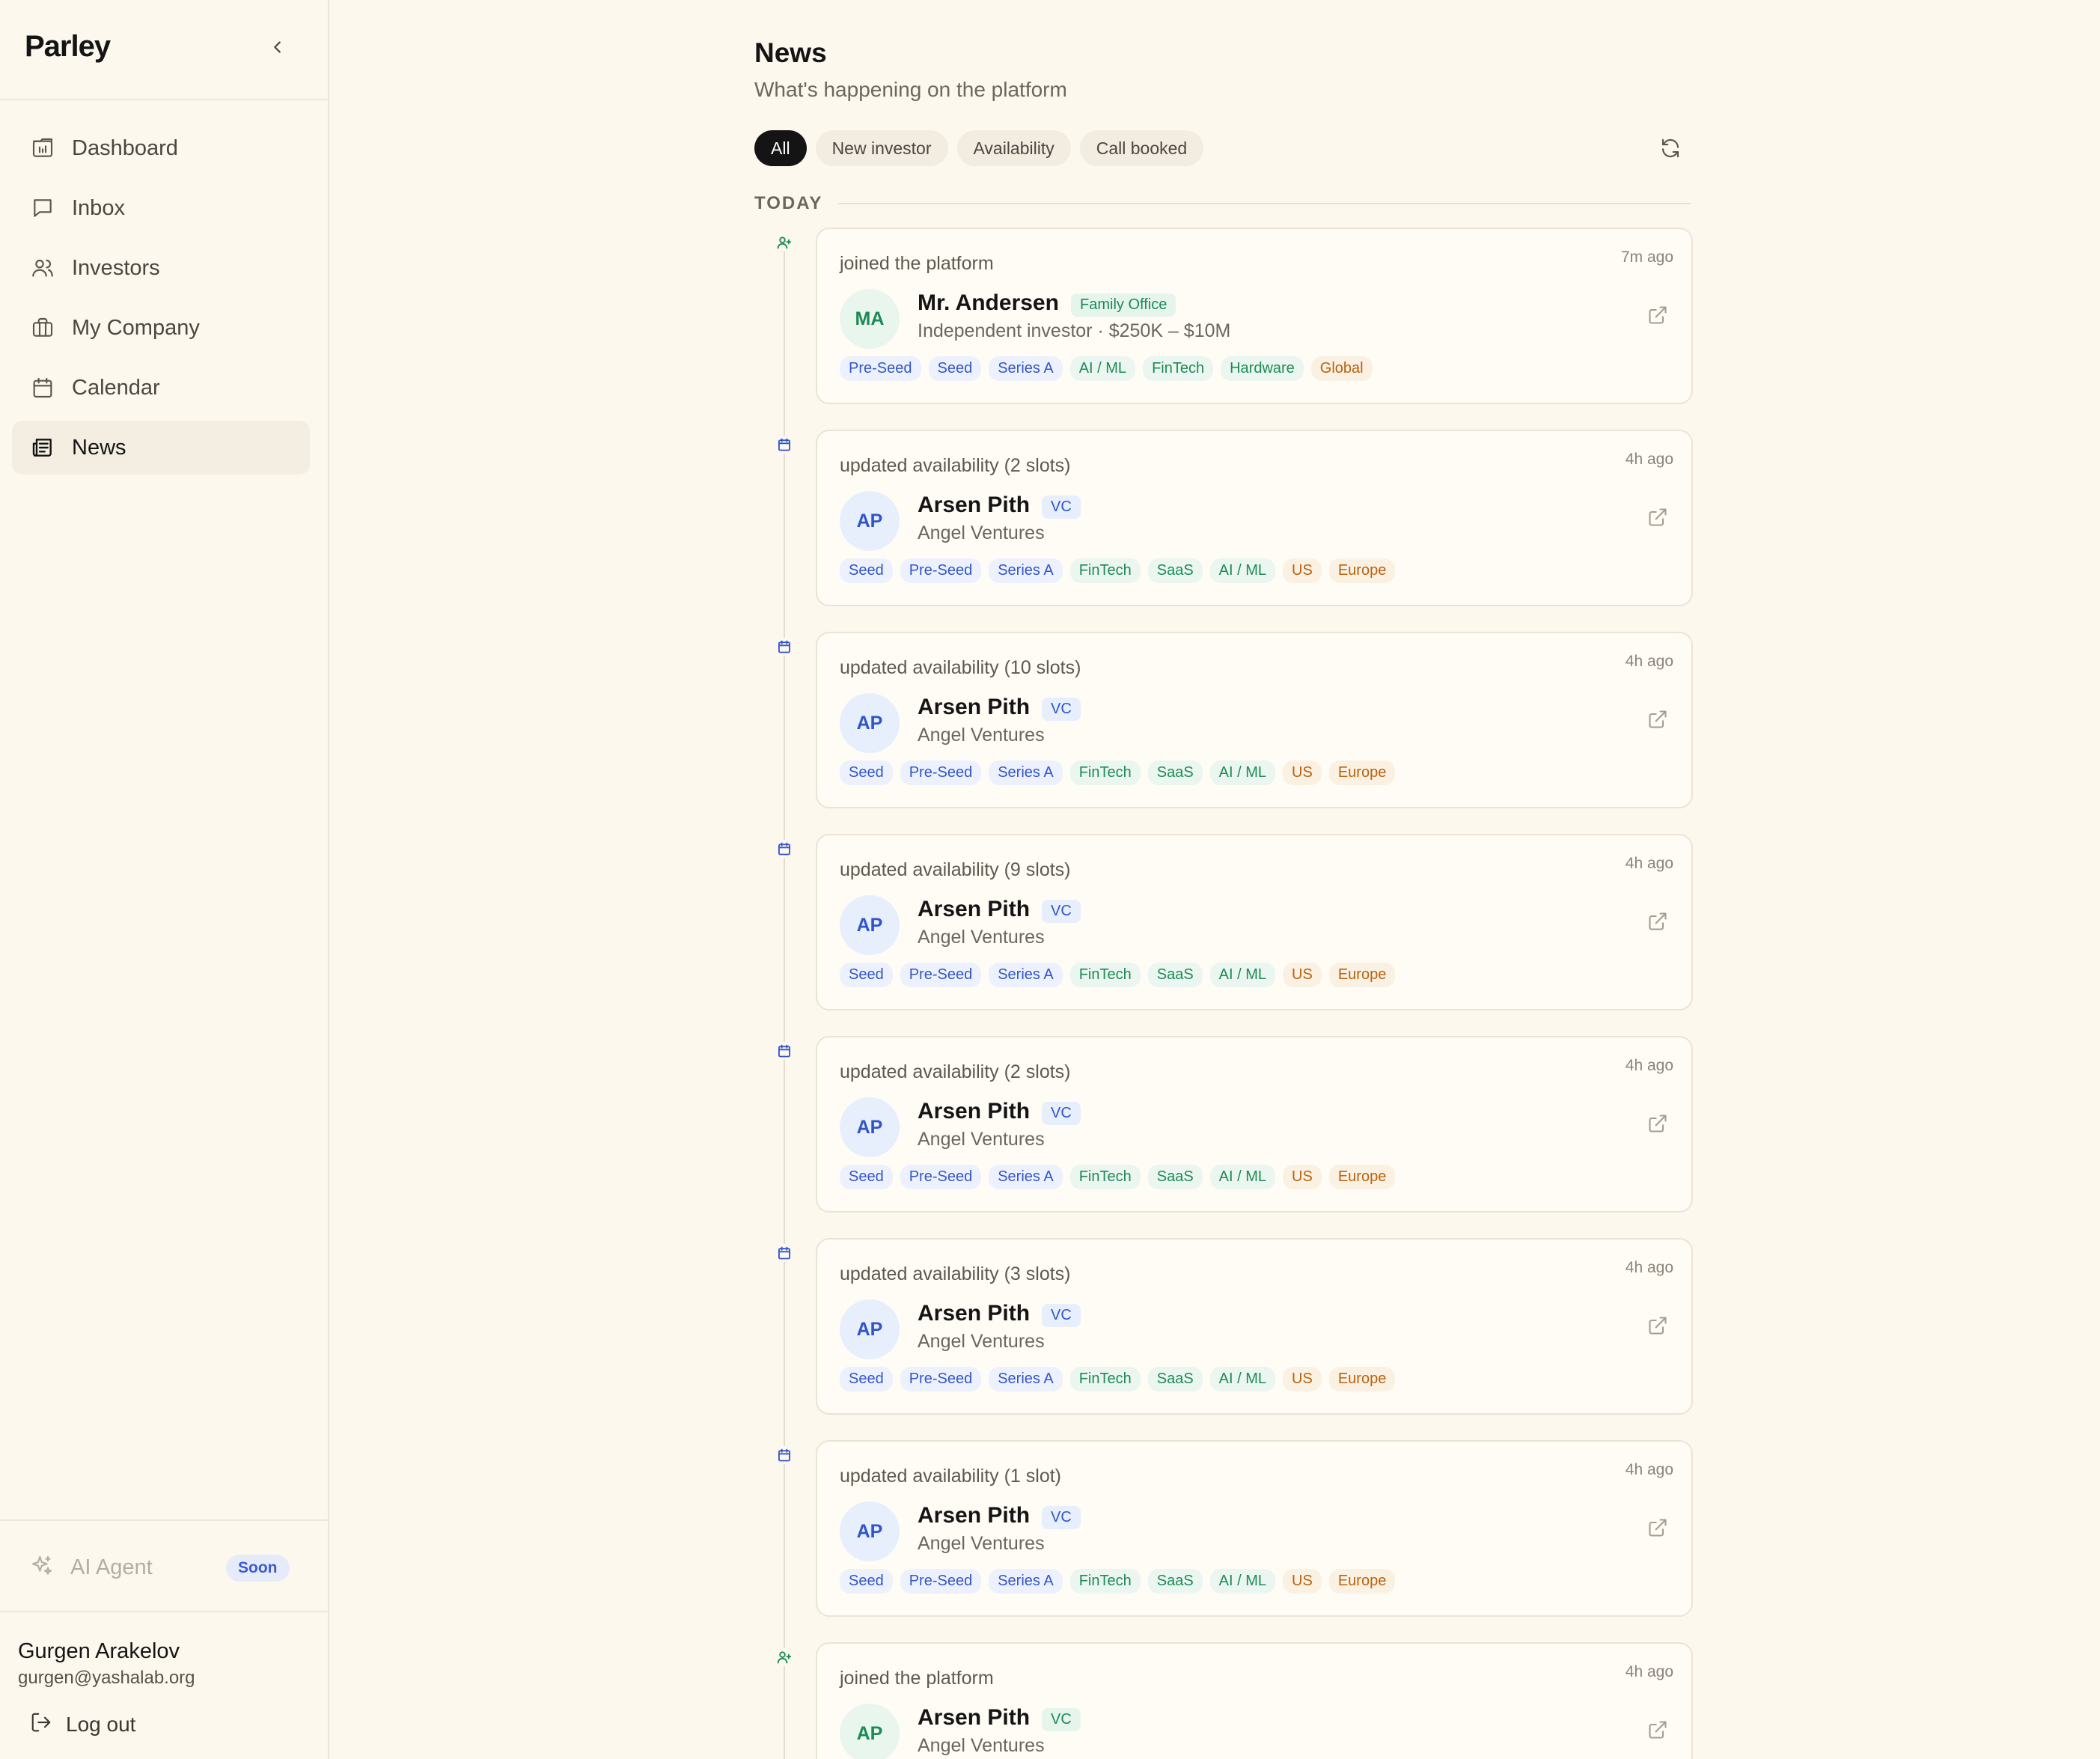 This screenshot has width=2100, height=1759. What do you see at coordinates (1123, 305) in the screenshot?
I see `investor-type-badge: Family Office` at bounding box center [1123, 305].